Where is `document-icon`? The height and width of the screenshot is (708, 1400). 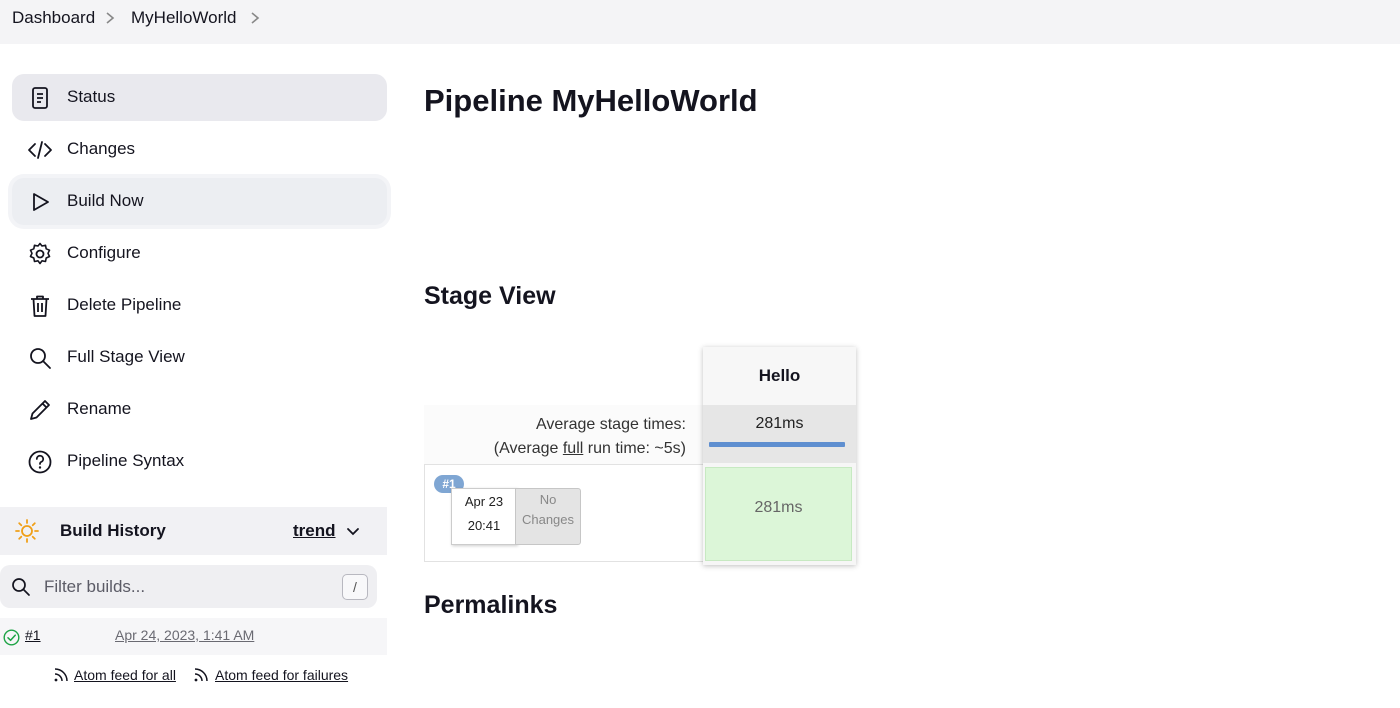 document-icon is located at coordinates (40, 98).